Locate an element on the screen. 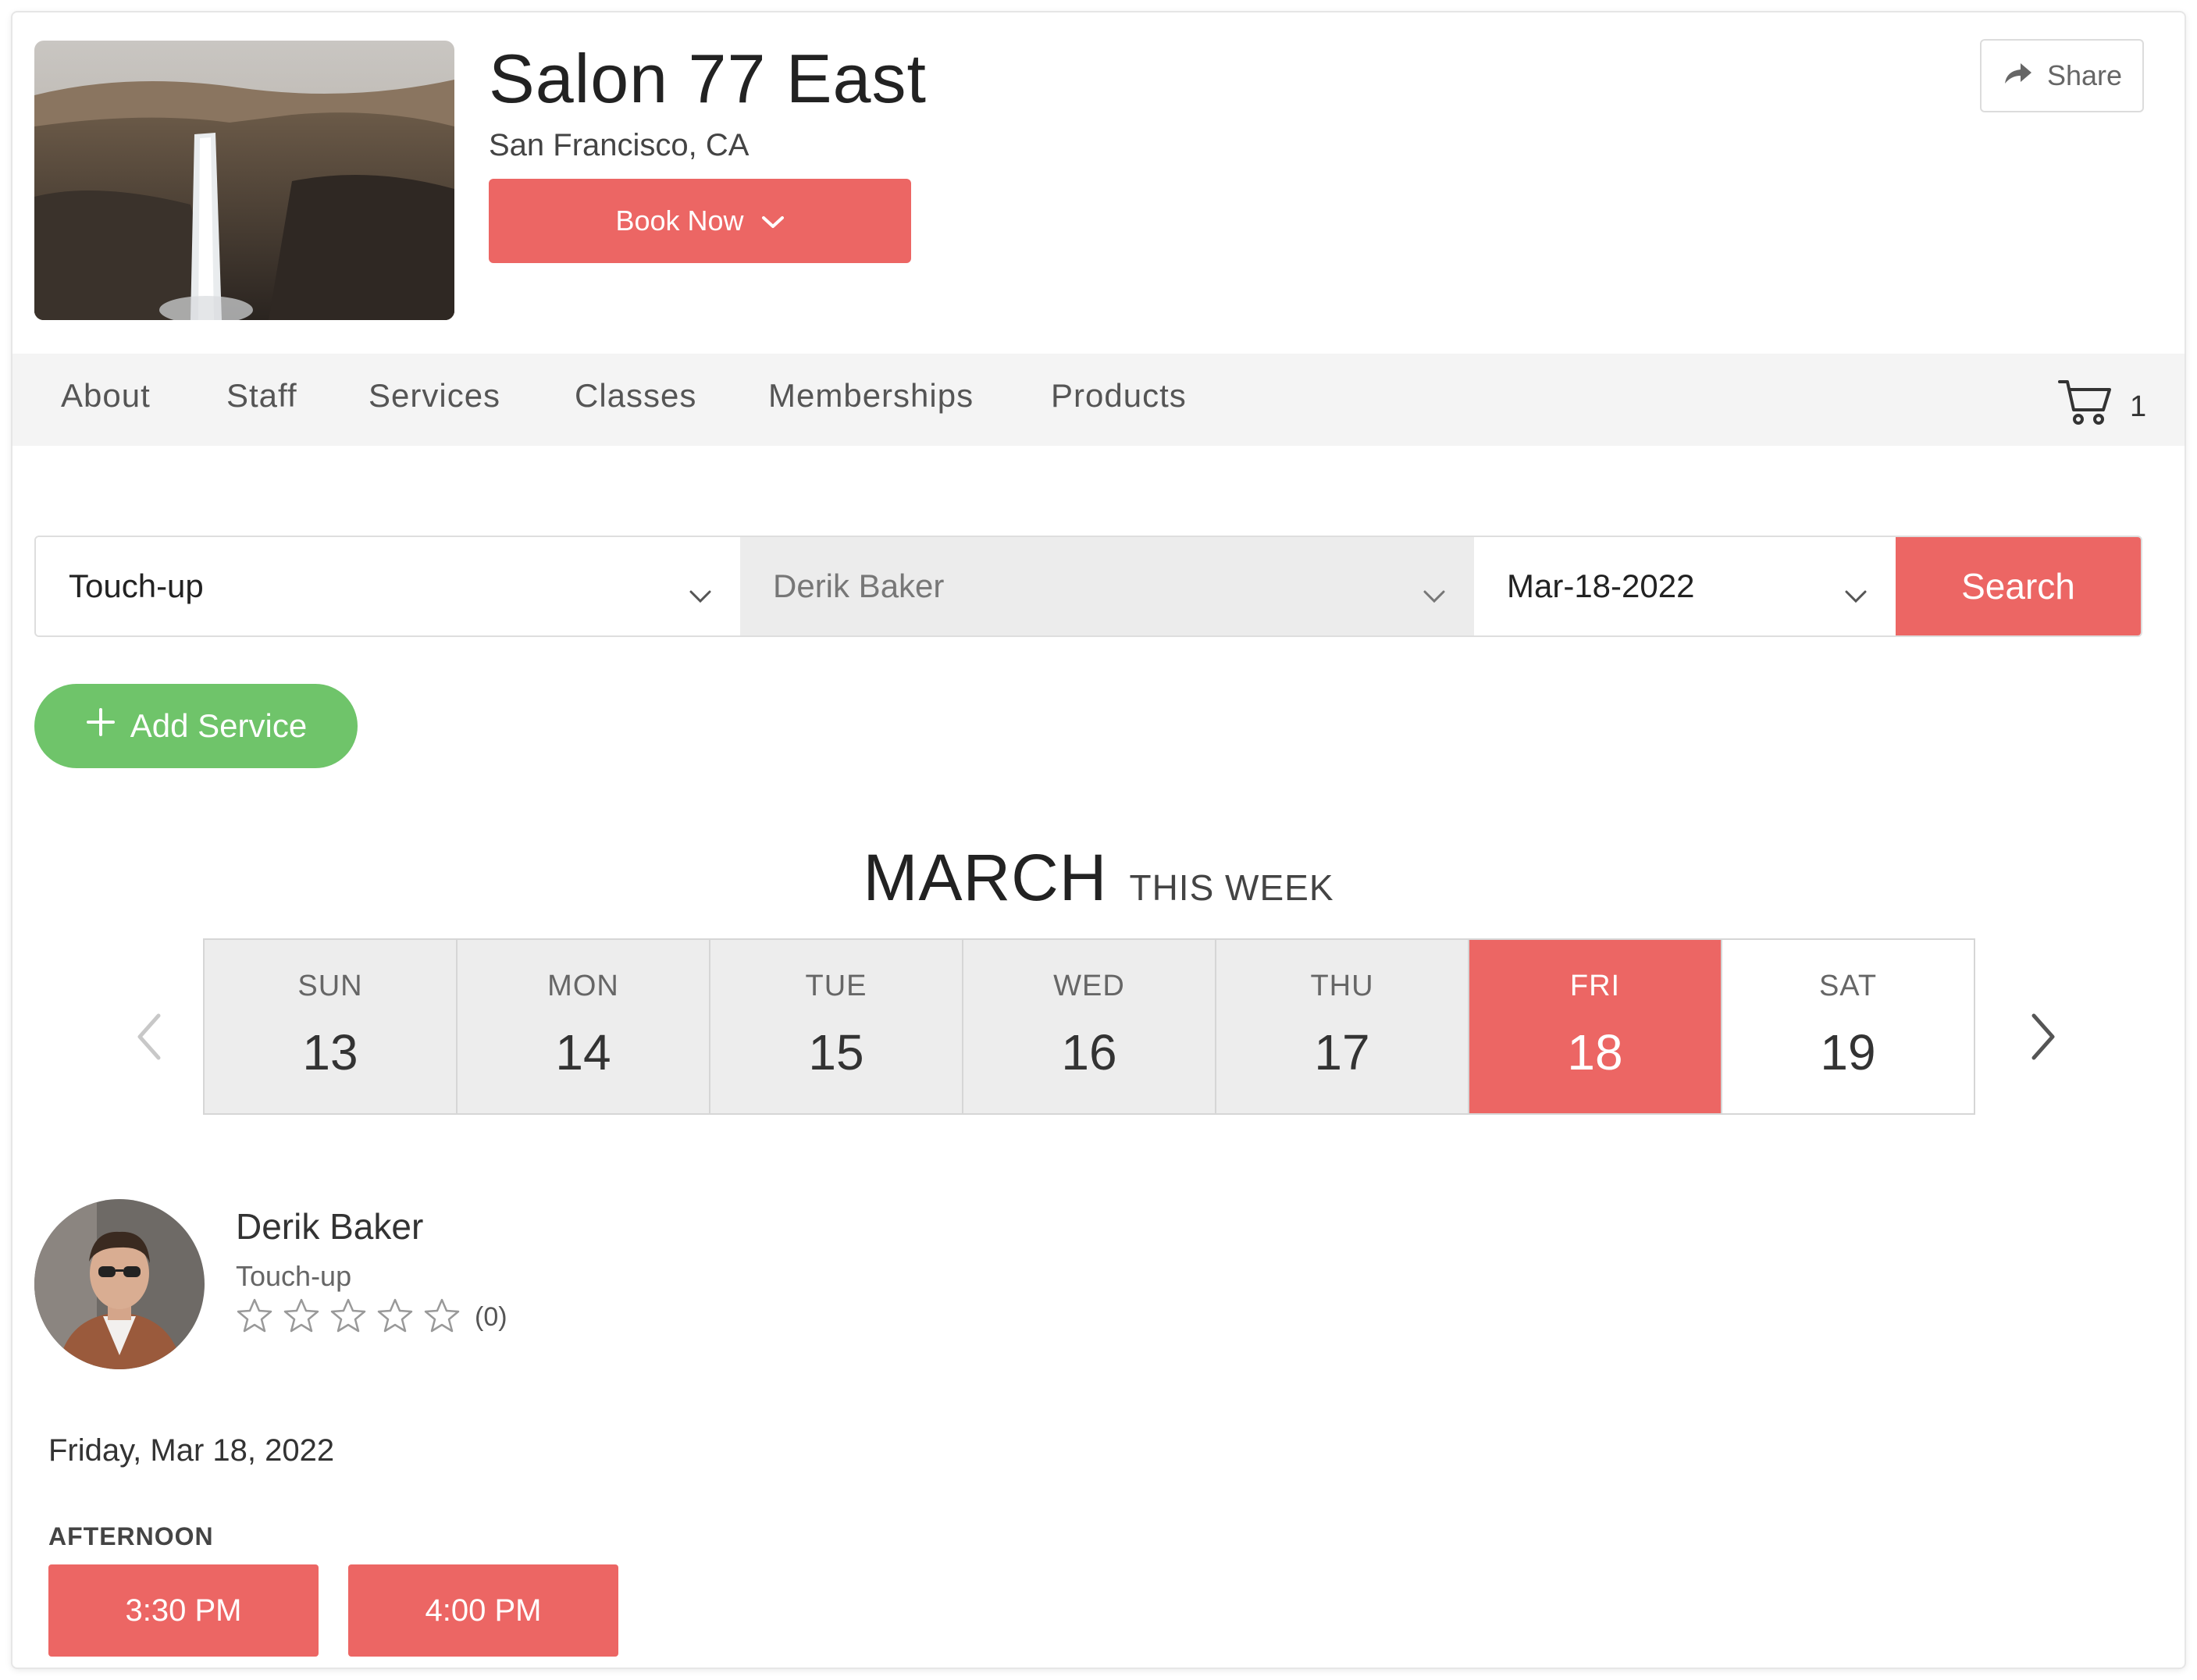 Image resolution: width=2197 pixels, height=1680 pixels. day-thu: THU 17 is located at coordinates (1342, 1026).